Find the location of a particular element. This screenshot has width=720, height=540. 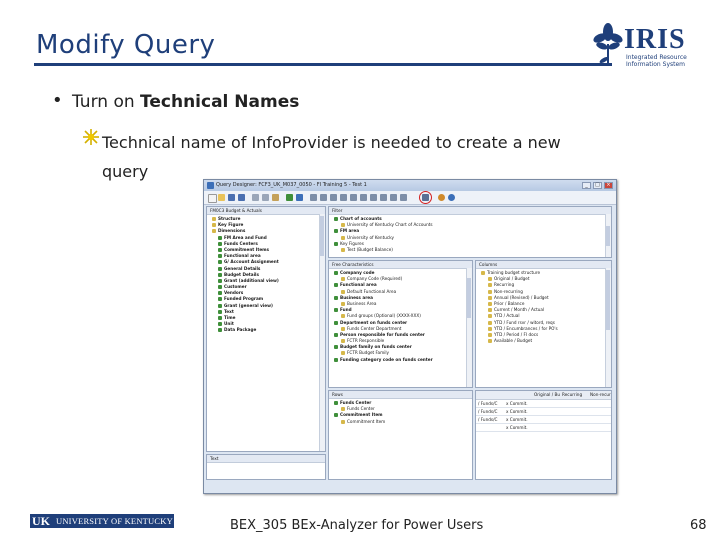

messages-icon is located at coordinates (383, 197).